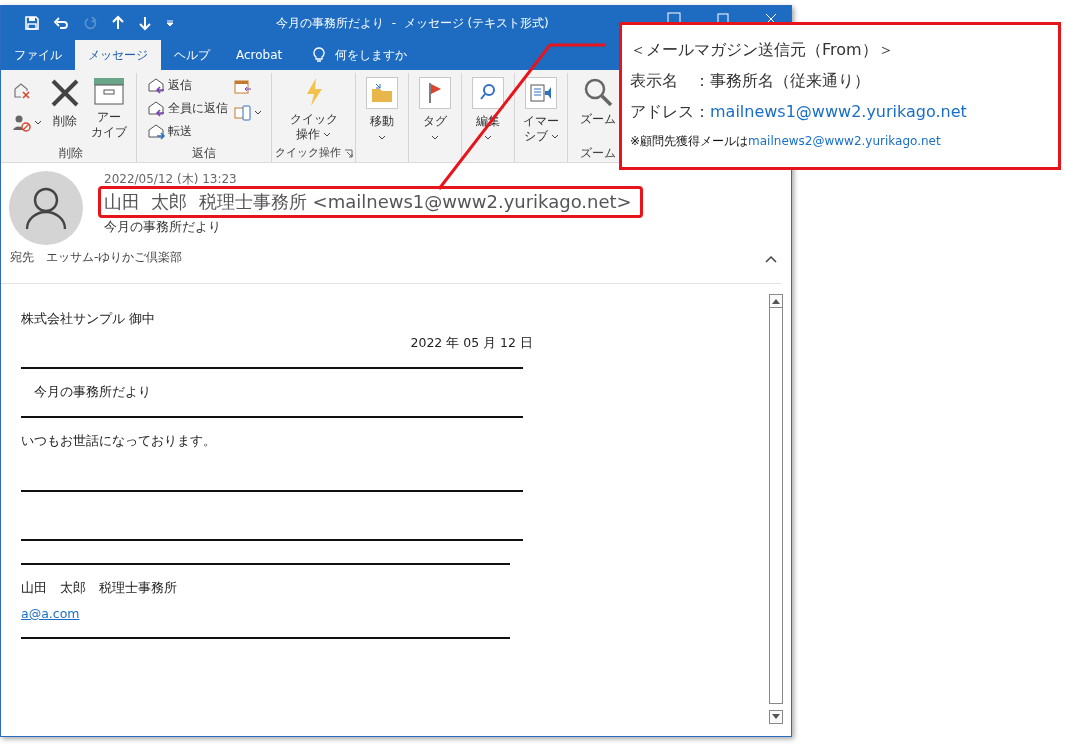  What do you see at coordinates (92, 393) in the screenshot?
I see `body-text: 今月の事務所だより` at bounding box center [92, 393].